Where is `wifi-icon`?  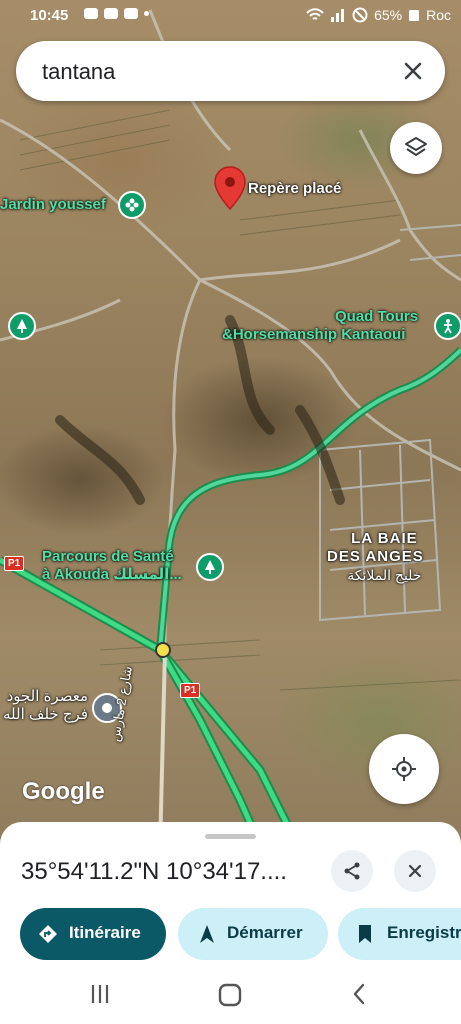
wifi-icon is located at coordinates (315, 14).